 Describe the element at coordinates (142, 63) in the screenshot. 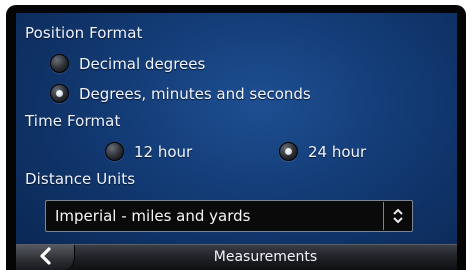

I see `radio-label-decimal-degrees: Decimal degrees` at that location.